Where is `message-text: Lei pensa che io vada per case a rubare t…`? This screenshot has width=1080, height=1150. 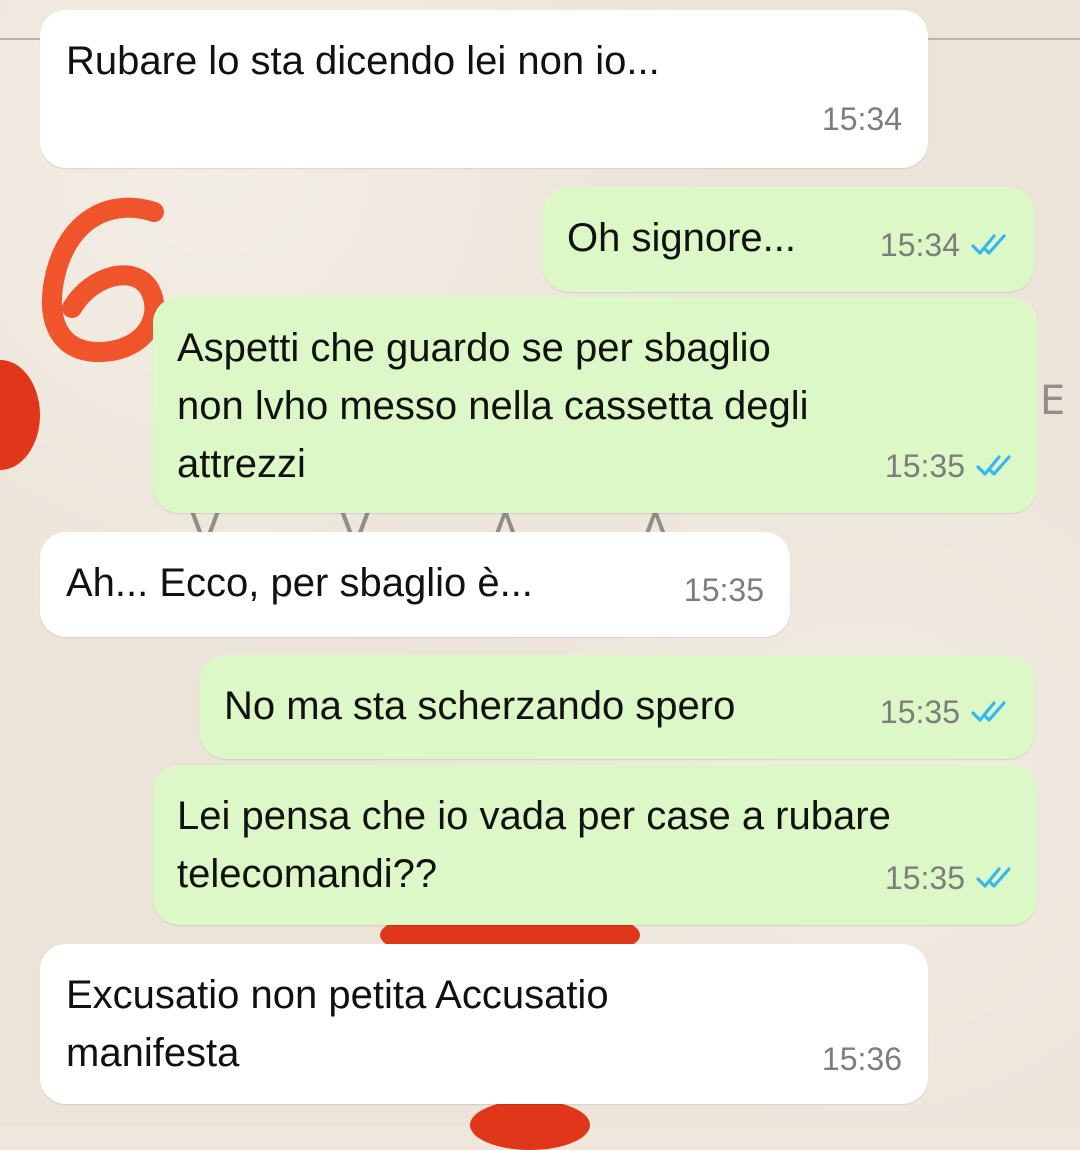 message-text: Lei pensa che io vada per case a rubare t… is located at coordinates (534, 845).